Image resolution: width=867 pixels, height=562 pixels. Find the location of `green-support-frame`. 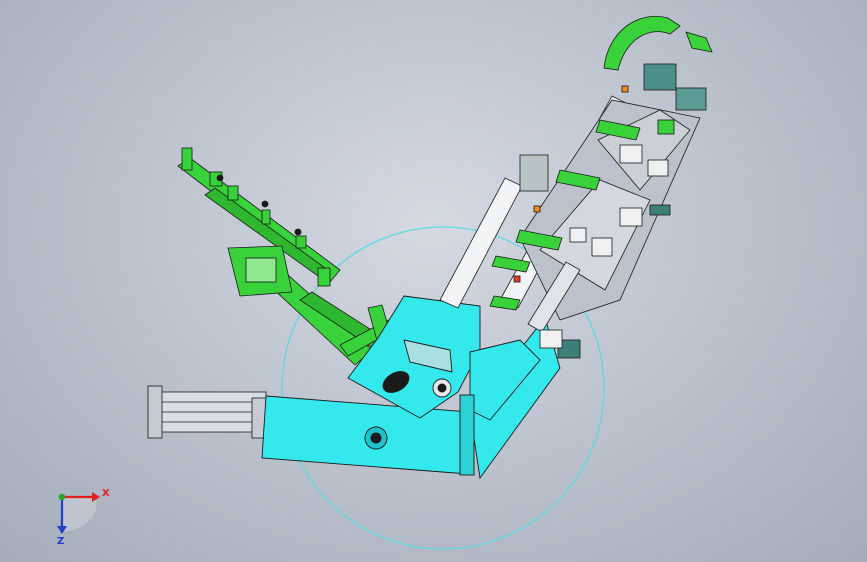

green-support-frame is located at coordinates (286, 256).